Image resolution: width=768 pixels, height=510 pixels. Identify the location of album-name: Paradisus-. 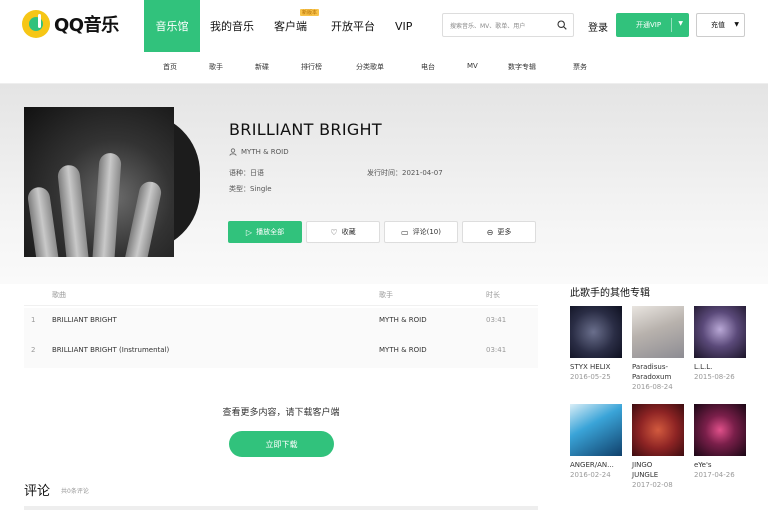
(658, 367).